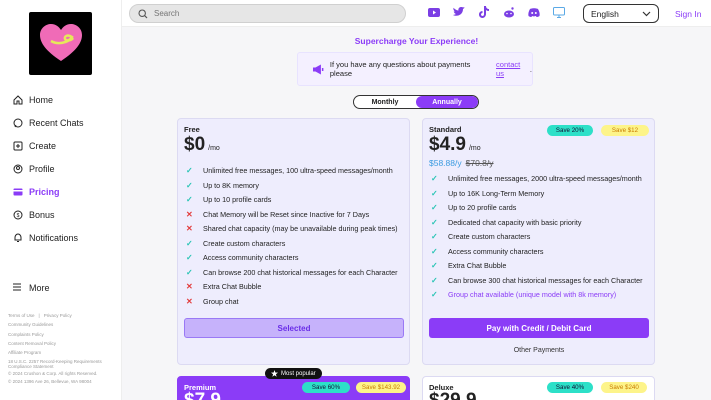 Image resolution: width=711 pixels, height=400 pixels. Describe the element at coordinates (509, 12) in the screenshot. I see `reddit-icon` at that location.